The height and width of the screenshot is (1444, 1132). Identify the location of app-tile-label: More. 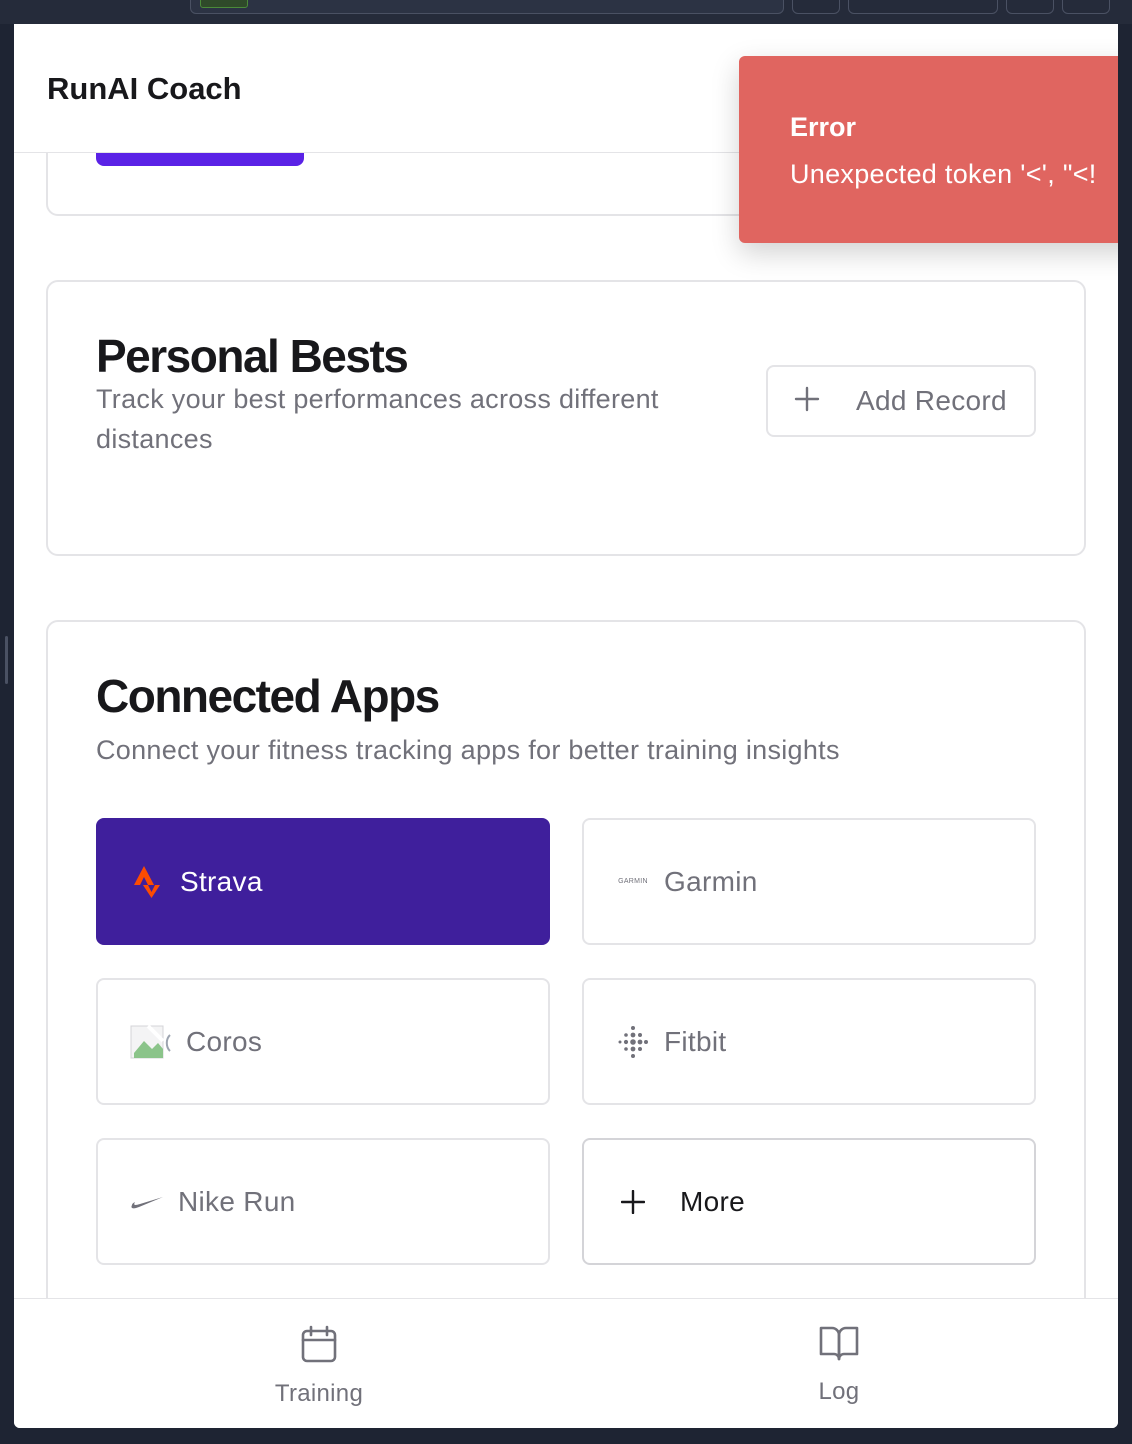
(712, 1201).